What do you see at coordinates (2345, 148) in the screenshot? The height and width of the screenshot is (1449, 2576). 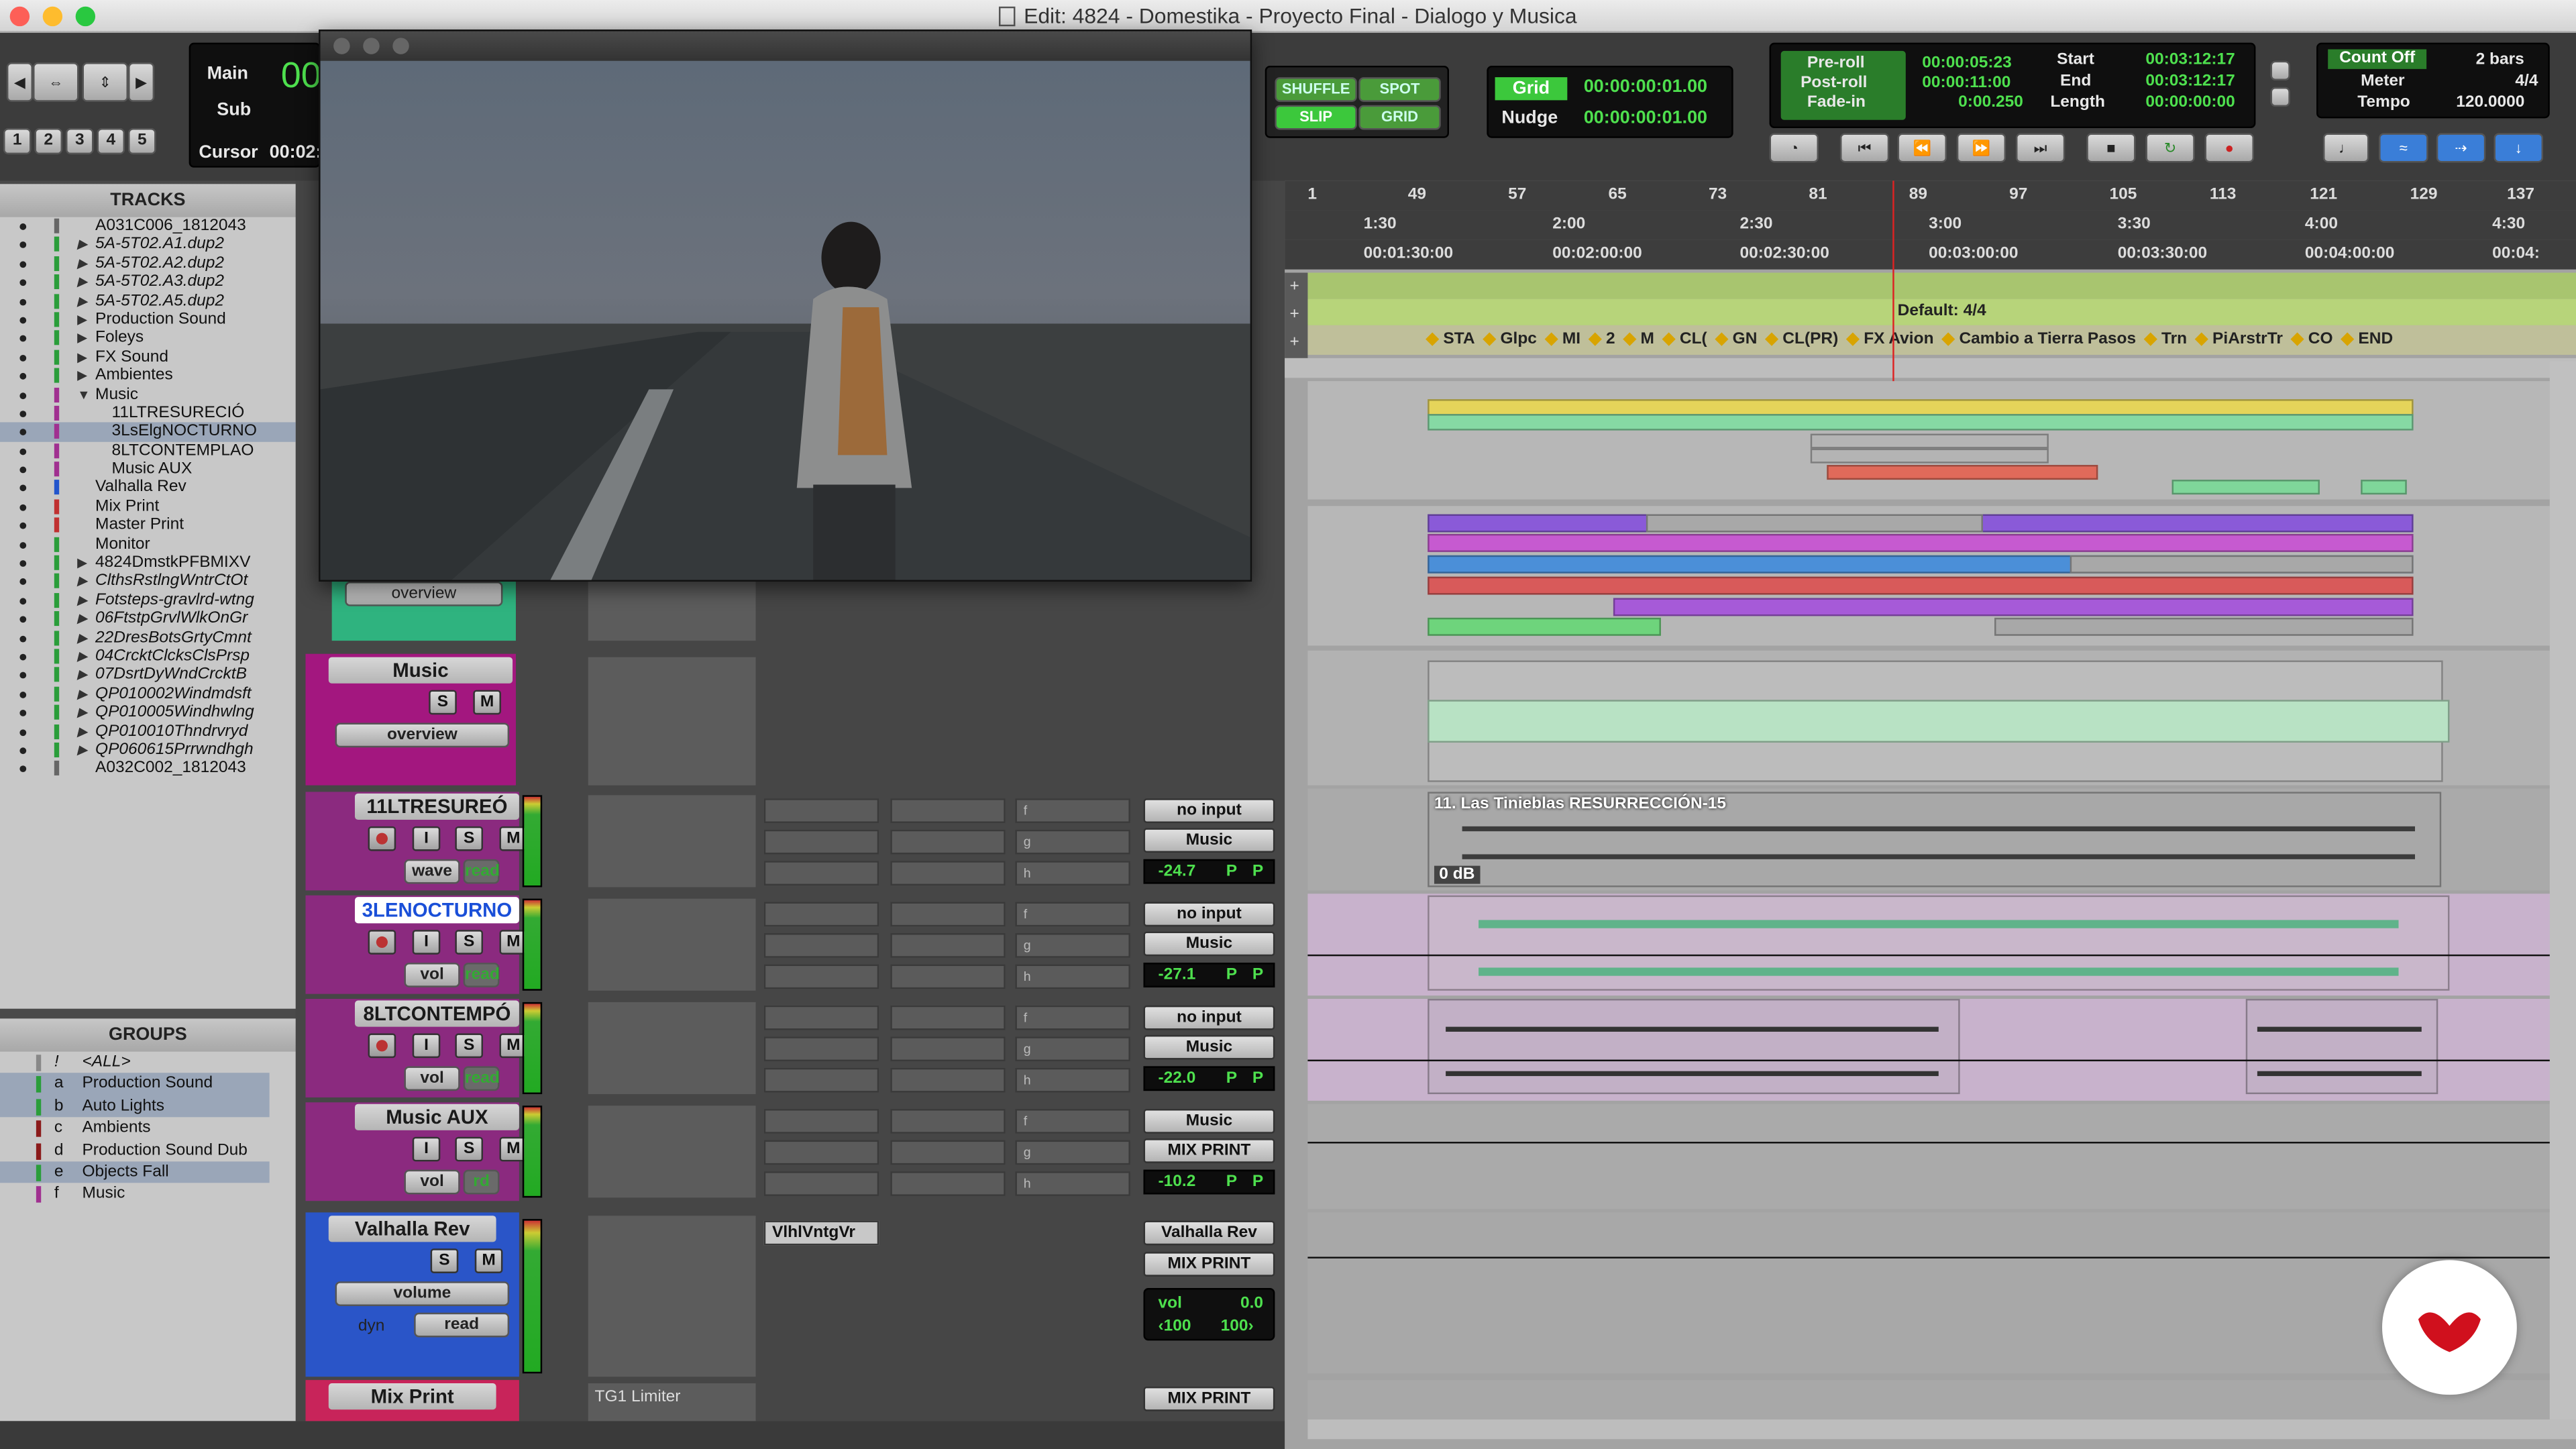 I see `metronome-button: ♩` at bounding box center [2345, 148].